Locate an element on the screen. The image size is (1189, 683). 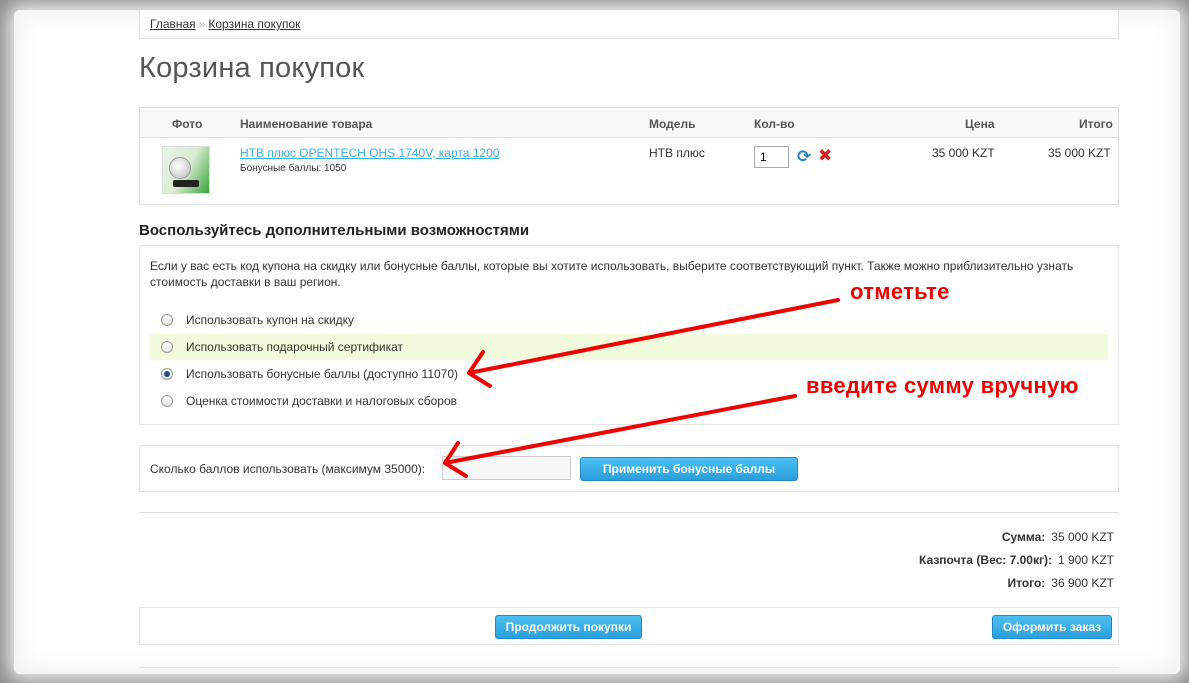
totals-label: Казпочта (Вес: 7.00кг): is located at coordinates (985, 559).